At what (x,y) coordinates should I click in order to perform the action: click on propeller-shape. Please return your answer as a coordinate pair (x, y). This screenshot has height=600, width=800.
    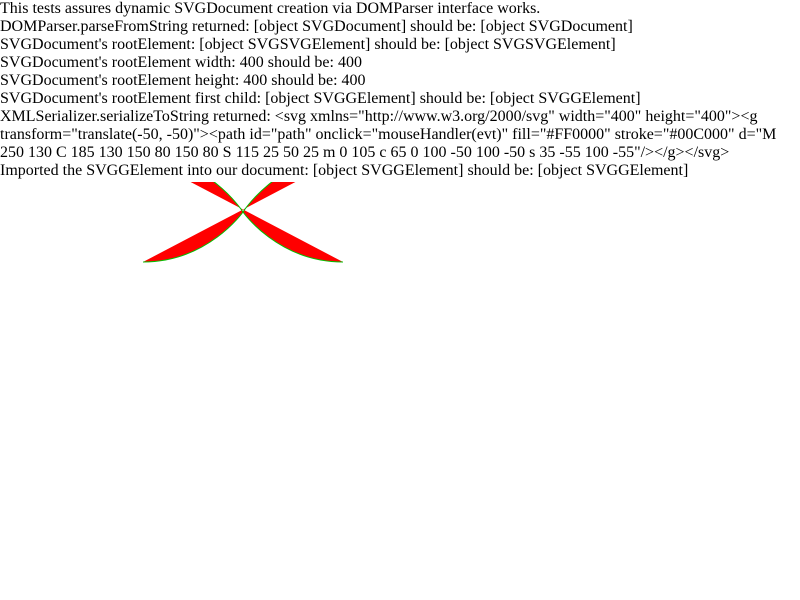
    Looking at the image, I should click on (243, 222).